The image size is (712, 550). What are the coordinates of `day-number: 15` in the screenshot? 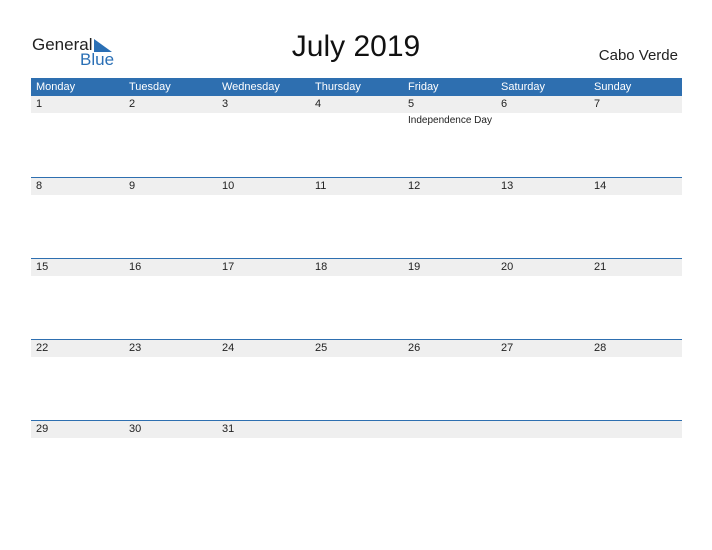 It's located at (77, 267).